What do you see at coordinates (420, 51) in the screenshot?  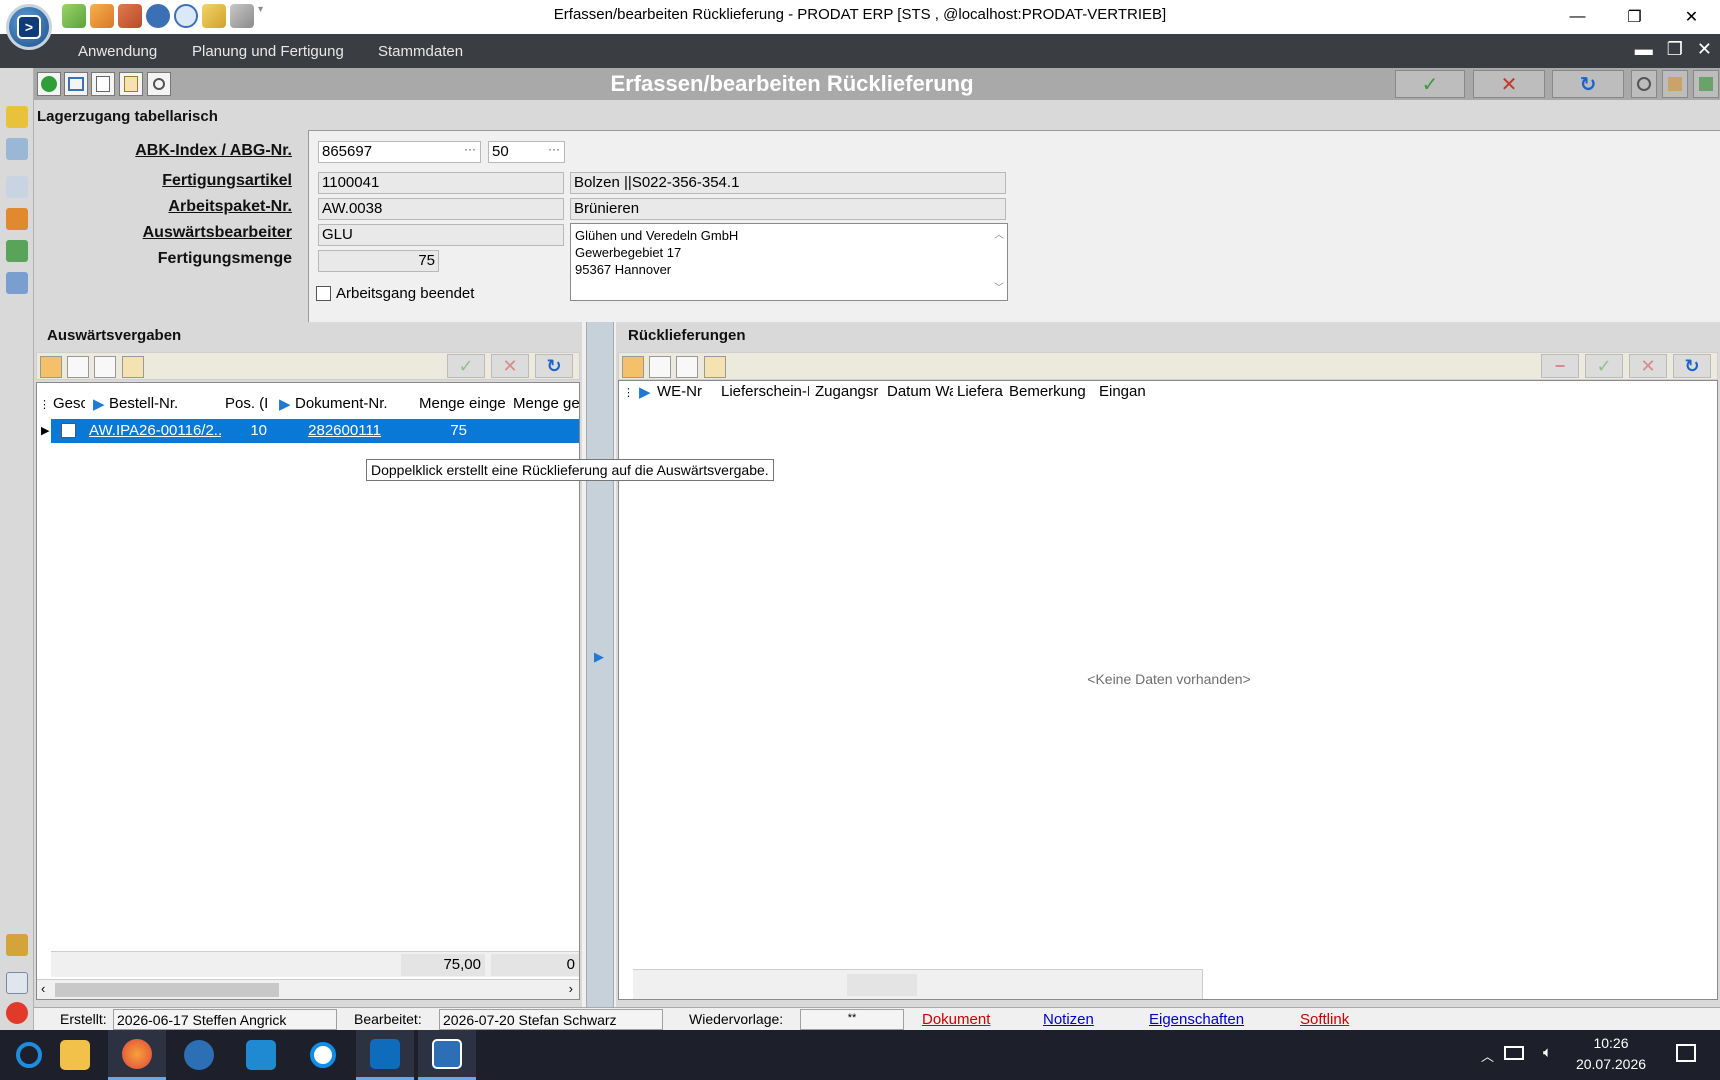 I see `menu-stammdaten: Stammdaten` at bounding box center [420, 51].